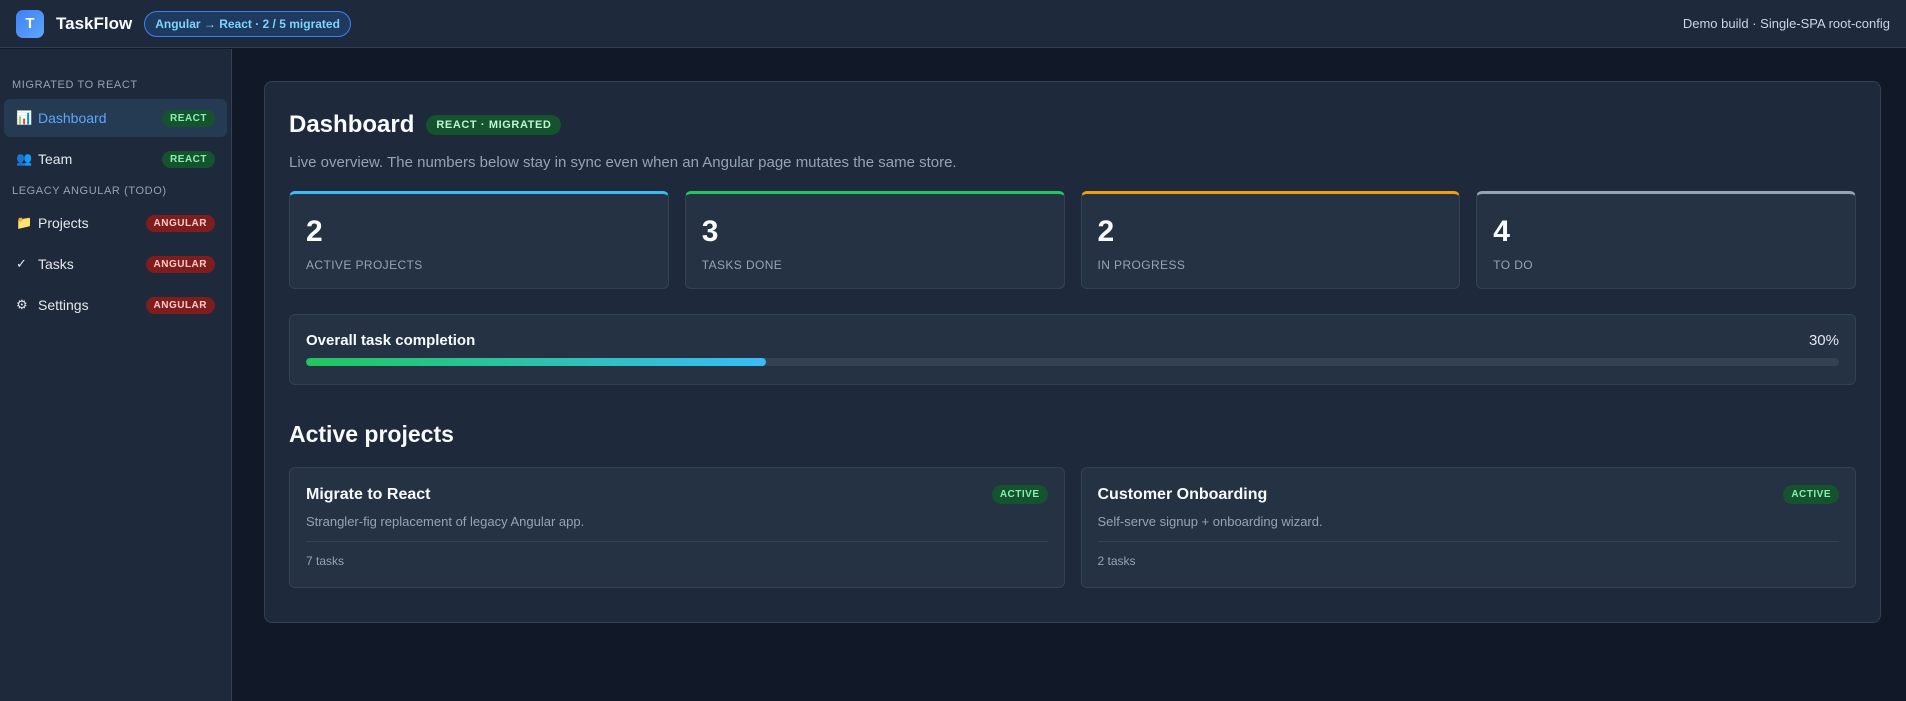 This screenshot has height=701, width=1906. I want to click on stat-label: In progress, so click(1141, 265).